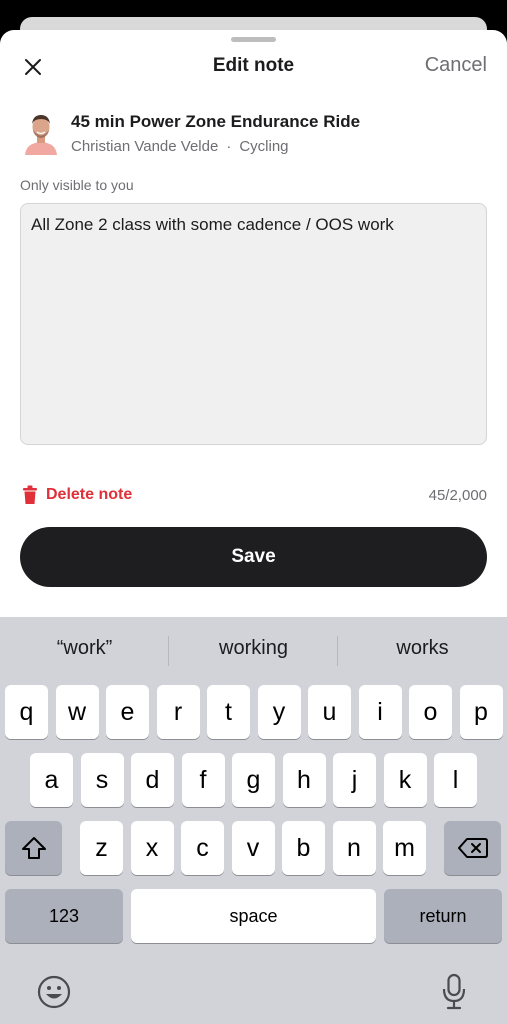 This screenshot has width=507, height=1024. I want to click on key-h: h, so click(304, 780).